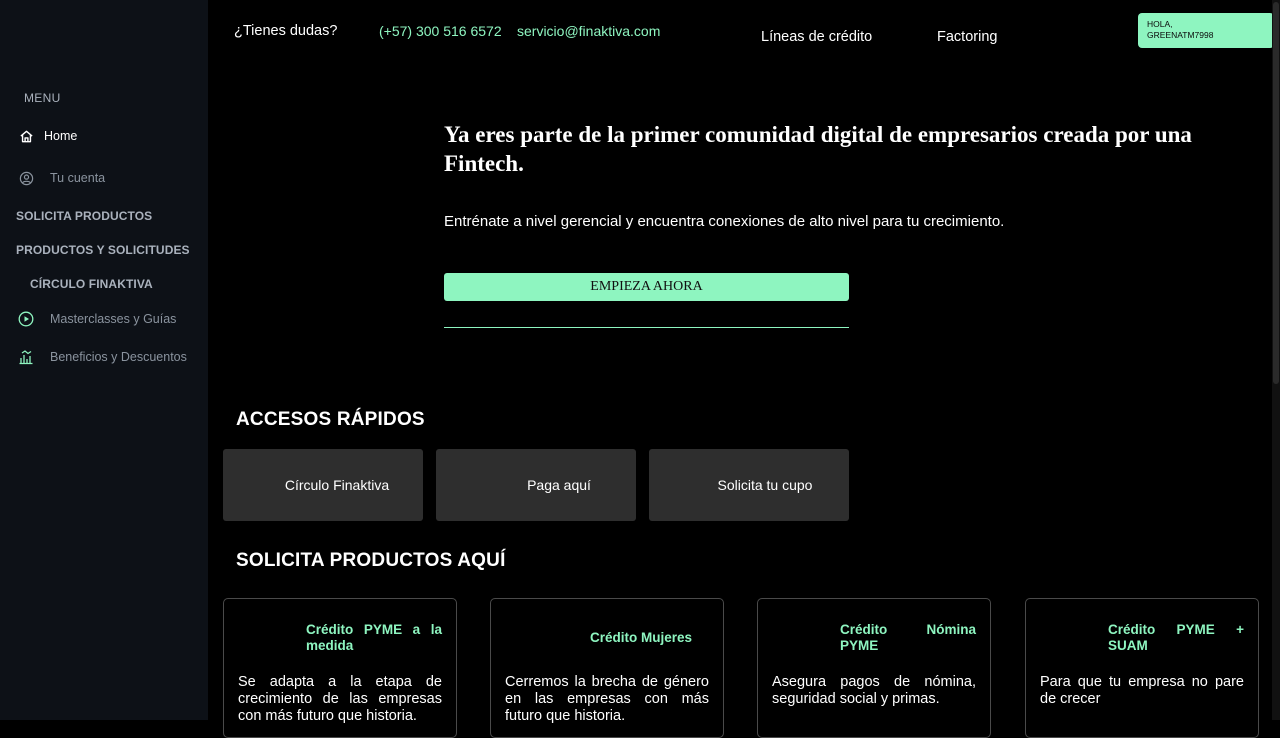 This screenshot has width=1280, height=738. I want to click on sidebar-item-label: Home, so click(61, 136).